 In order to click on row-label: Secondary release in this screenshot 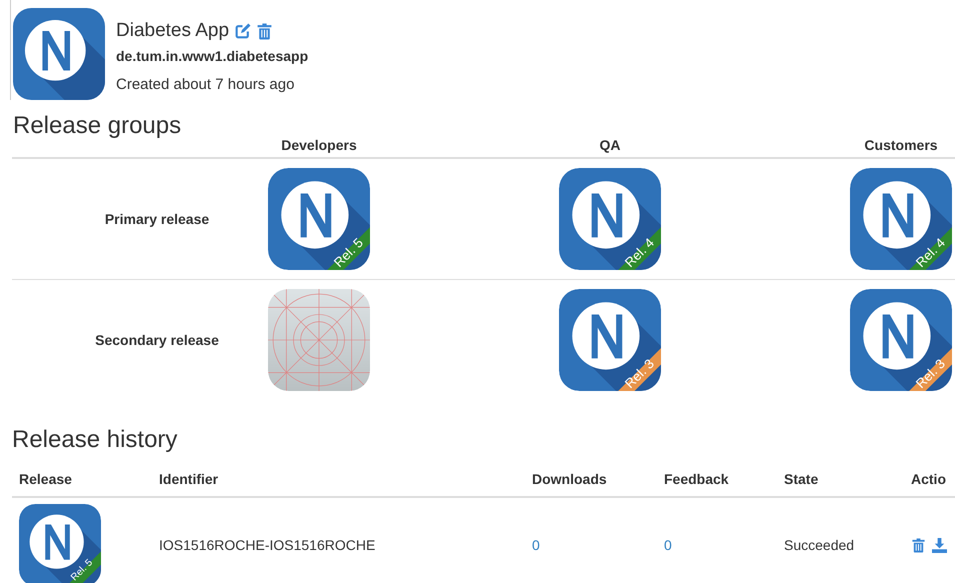, I will do `click(157, 340)`.